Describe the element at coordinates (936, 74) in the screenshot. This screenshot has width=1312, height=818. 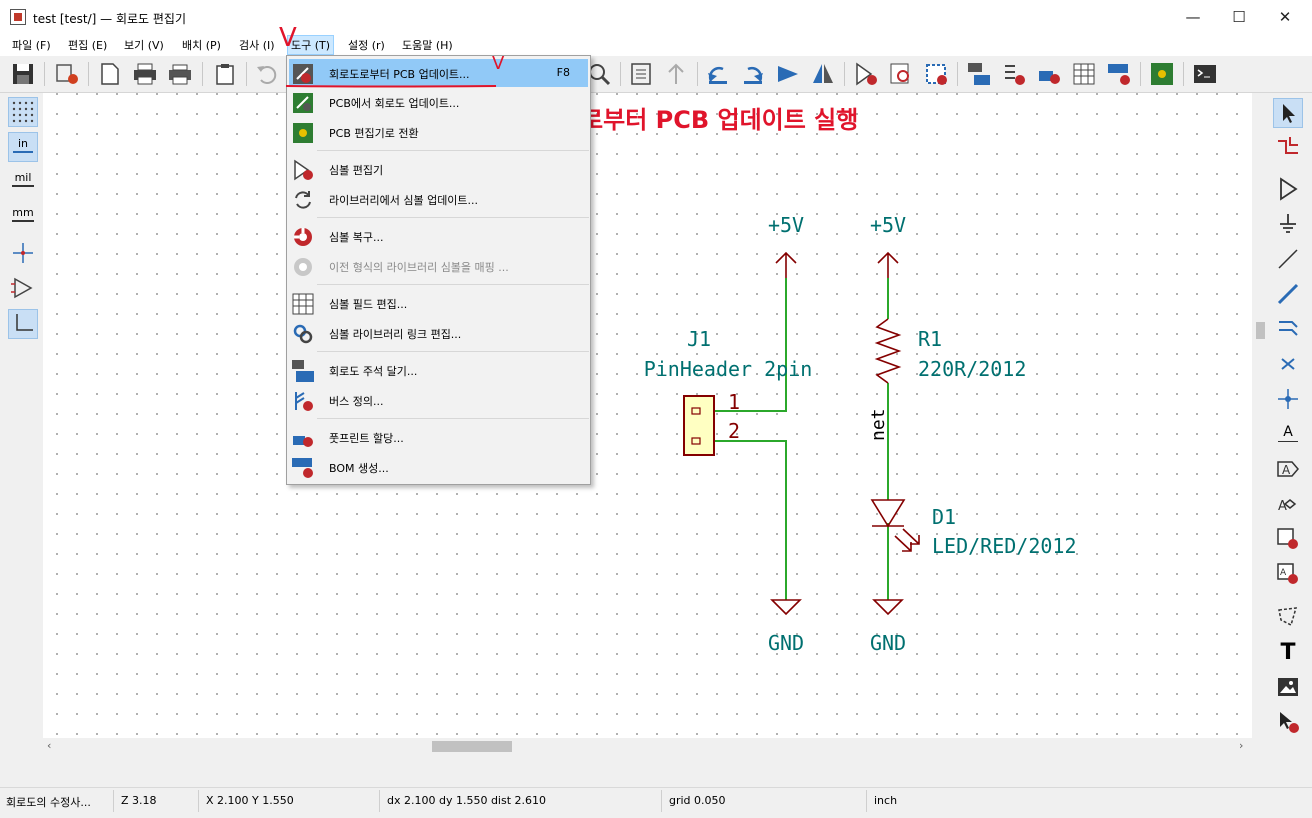
I see `footprint-editor-icon` at that location.